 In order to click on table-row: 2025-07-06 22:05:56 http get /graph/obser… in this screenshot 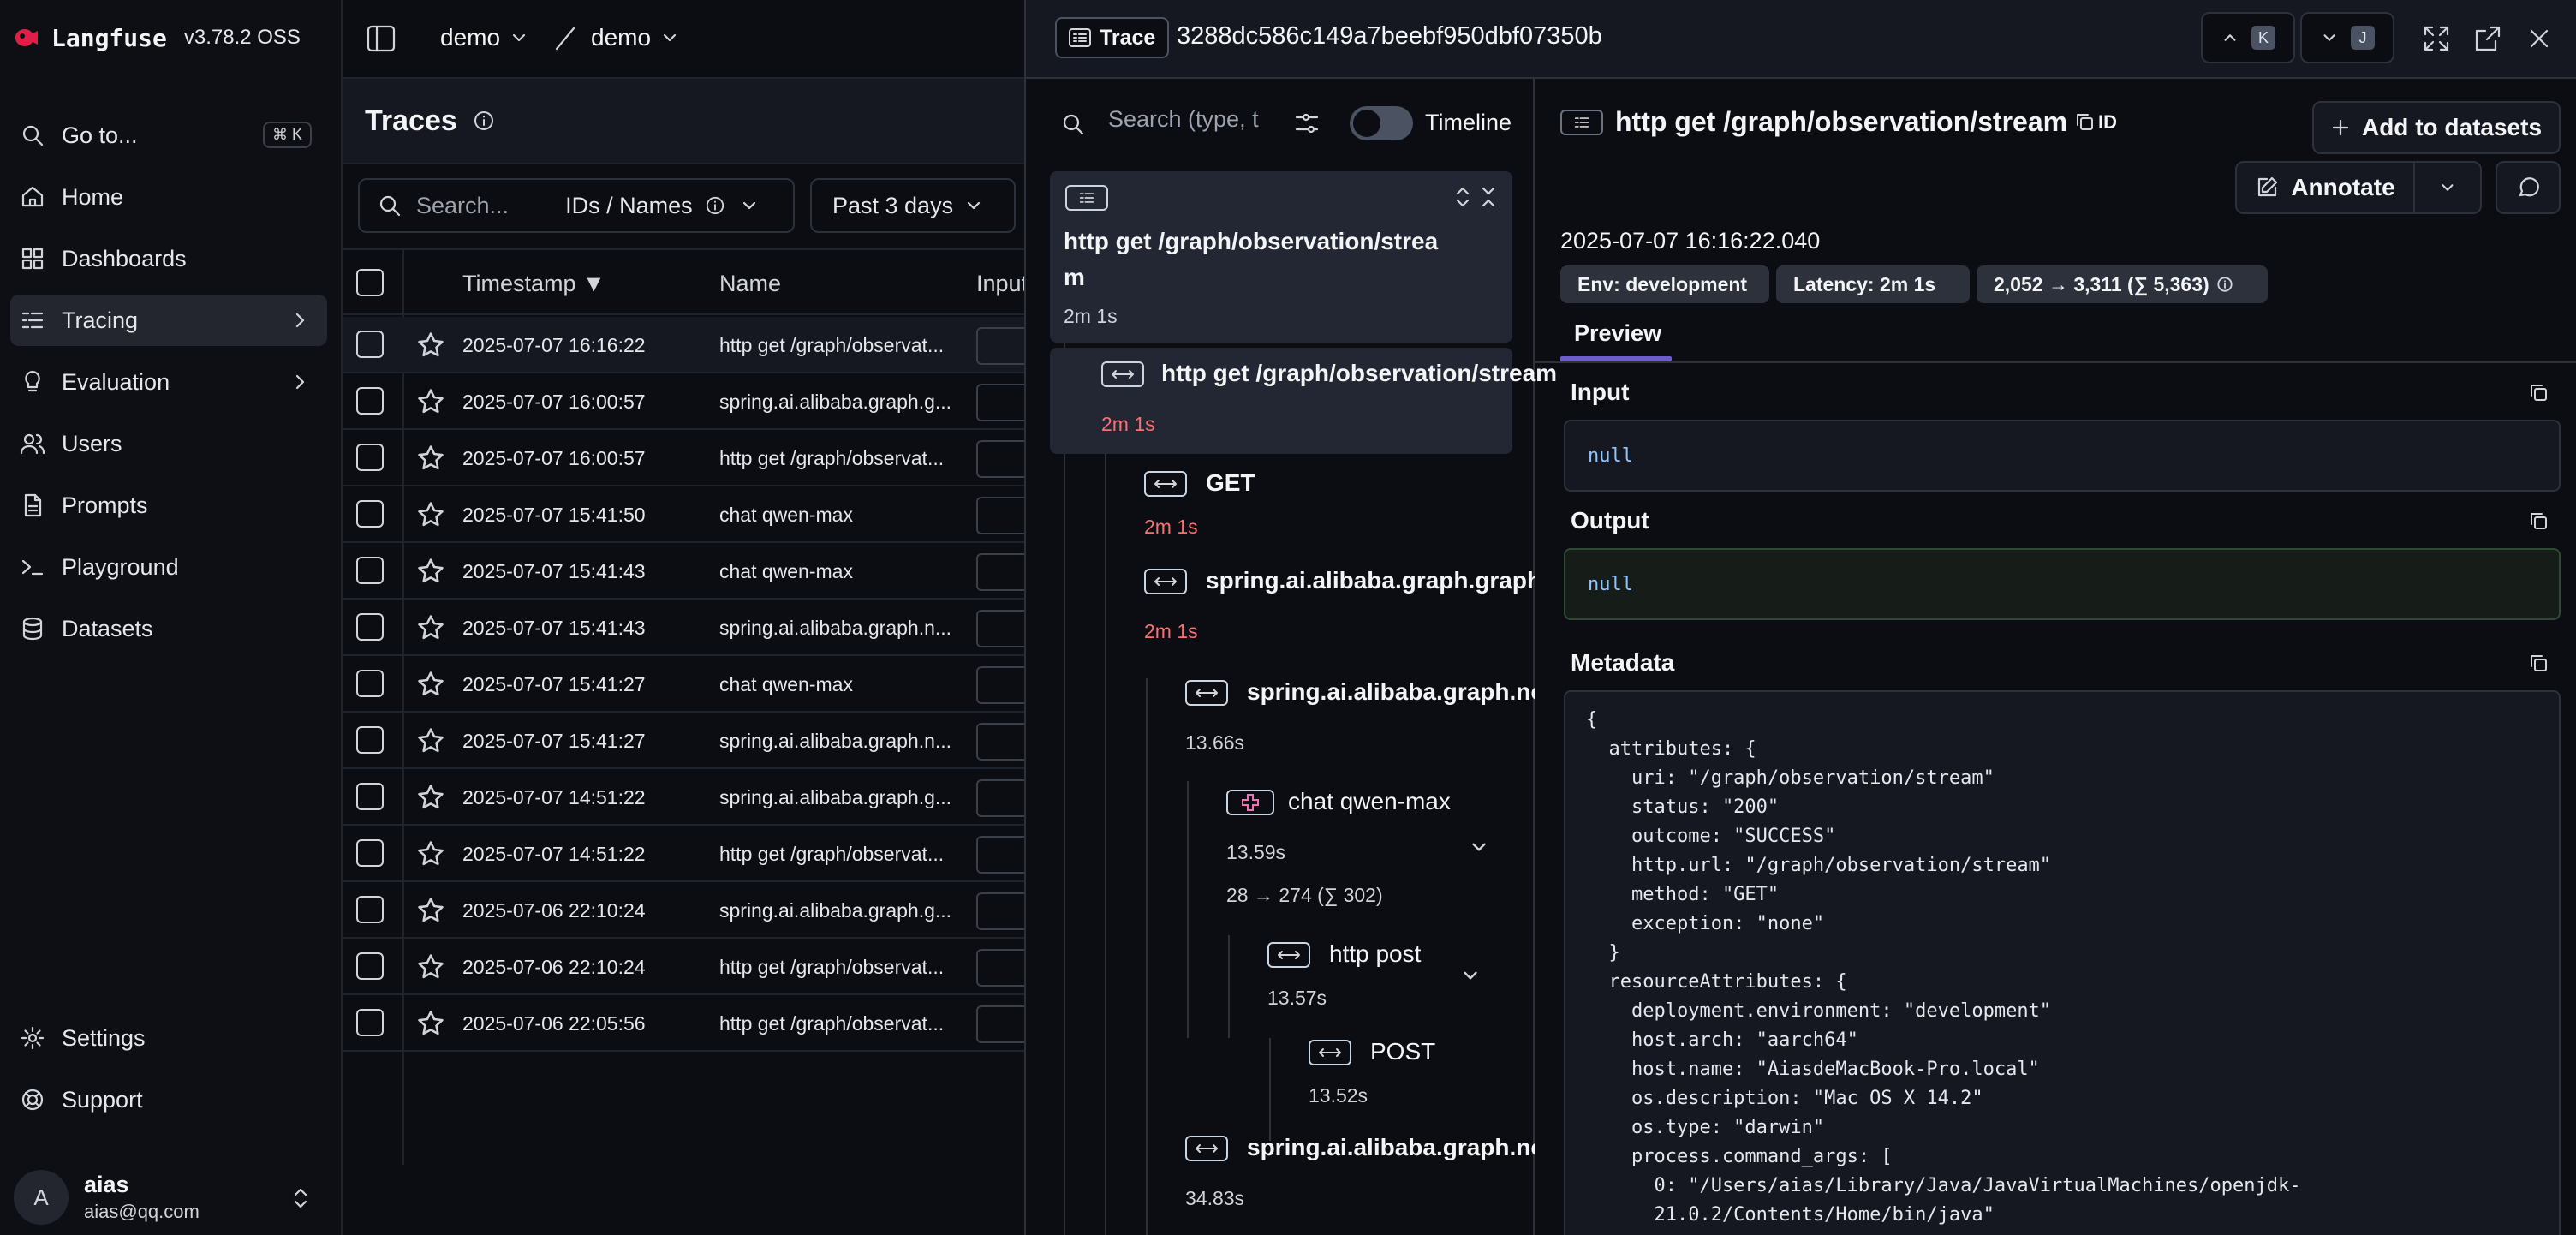, I will do `click(689, 1024)`.